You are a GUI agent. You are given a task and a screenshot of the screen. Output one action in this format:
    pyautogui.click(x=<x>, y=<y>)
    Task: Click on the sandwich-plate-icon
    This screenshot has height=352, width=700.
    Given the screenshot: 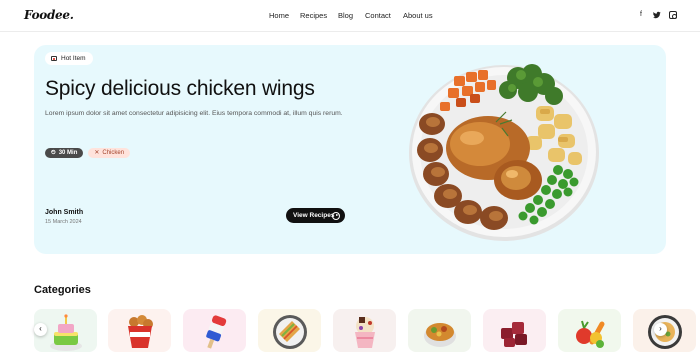 What is the action you would take?
    pyautogui.click(x=290, y=332)
    